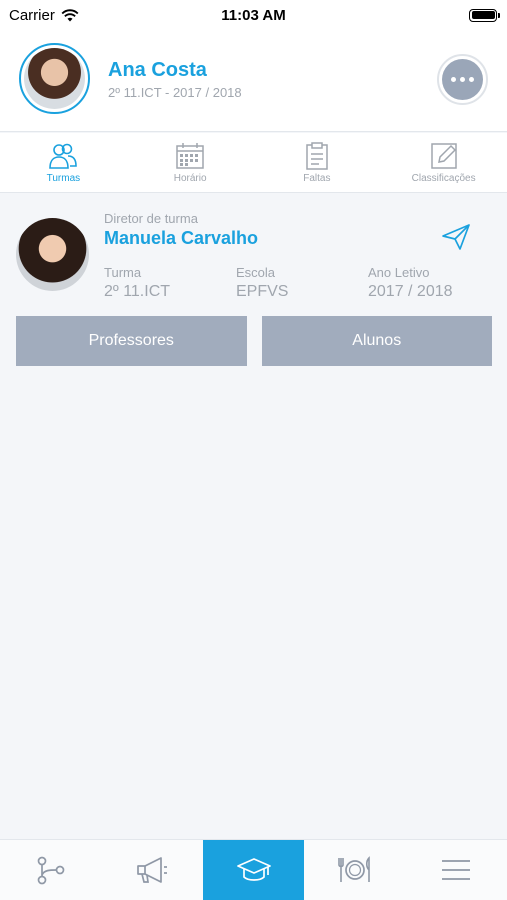 The image size is (507, 900). What do you see at coordinates (52, 254) in the screenshot?
I see `director-avatar` at bounding box center [52, 254].